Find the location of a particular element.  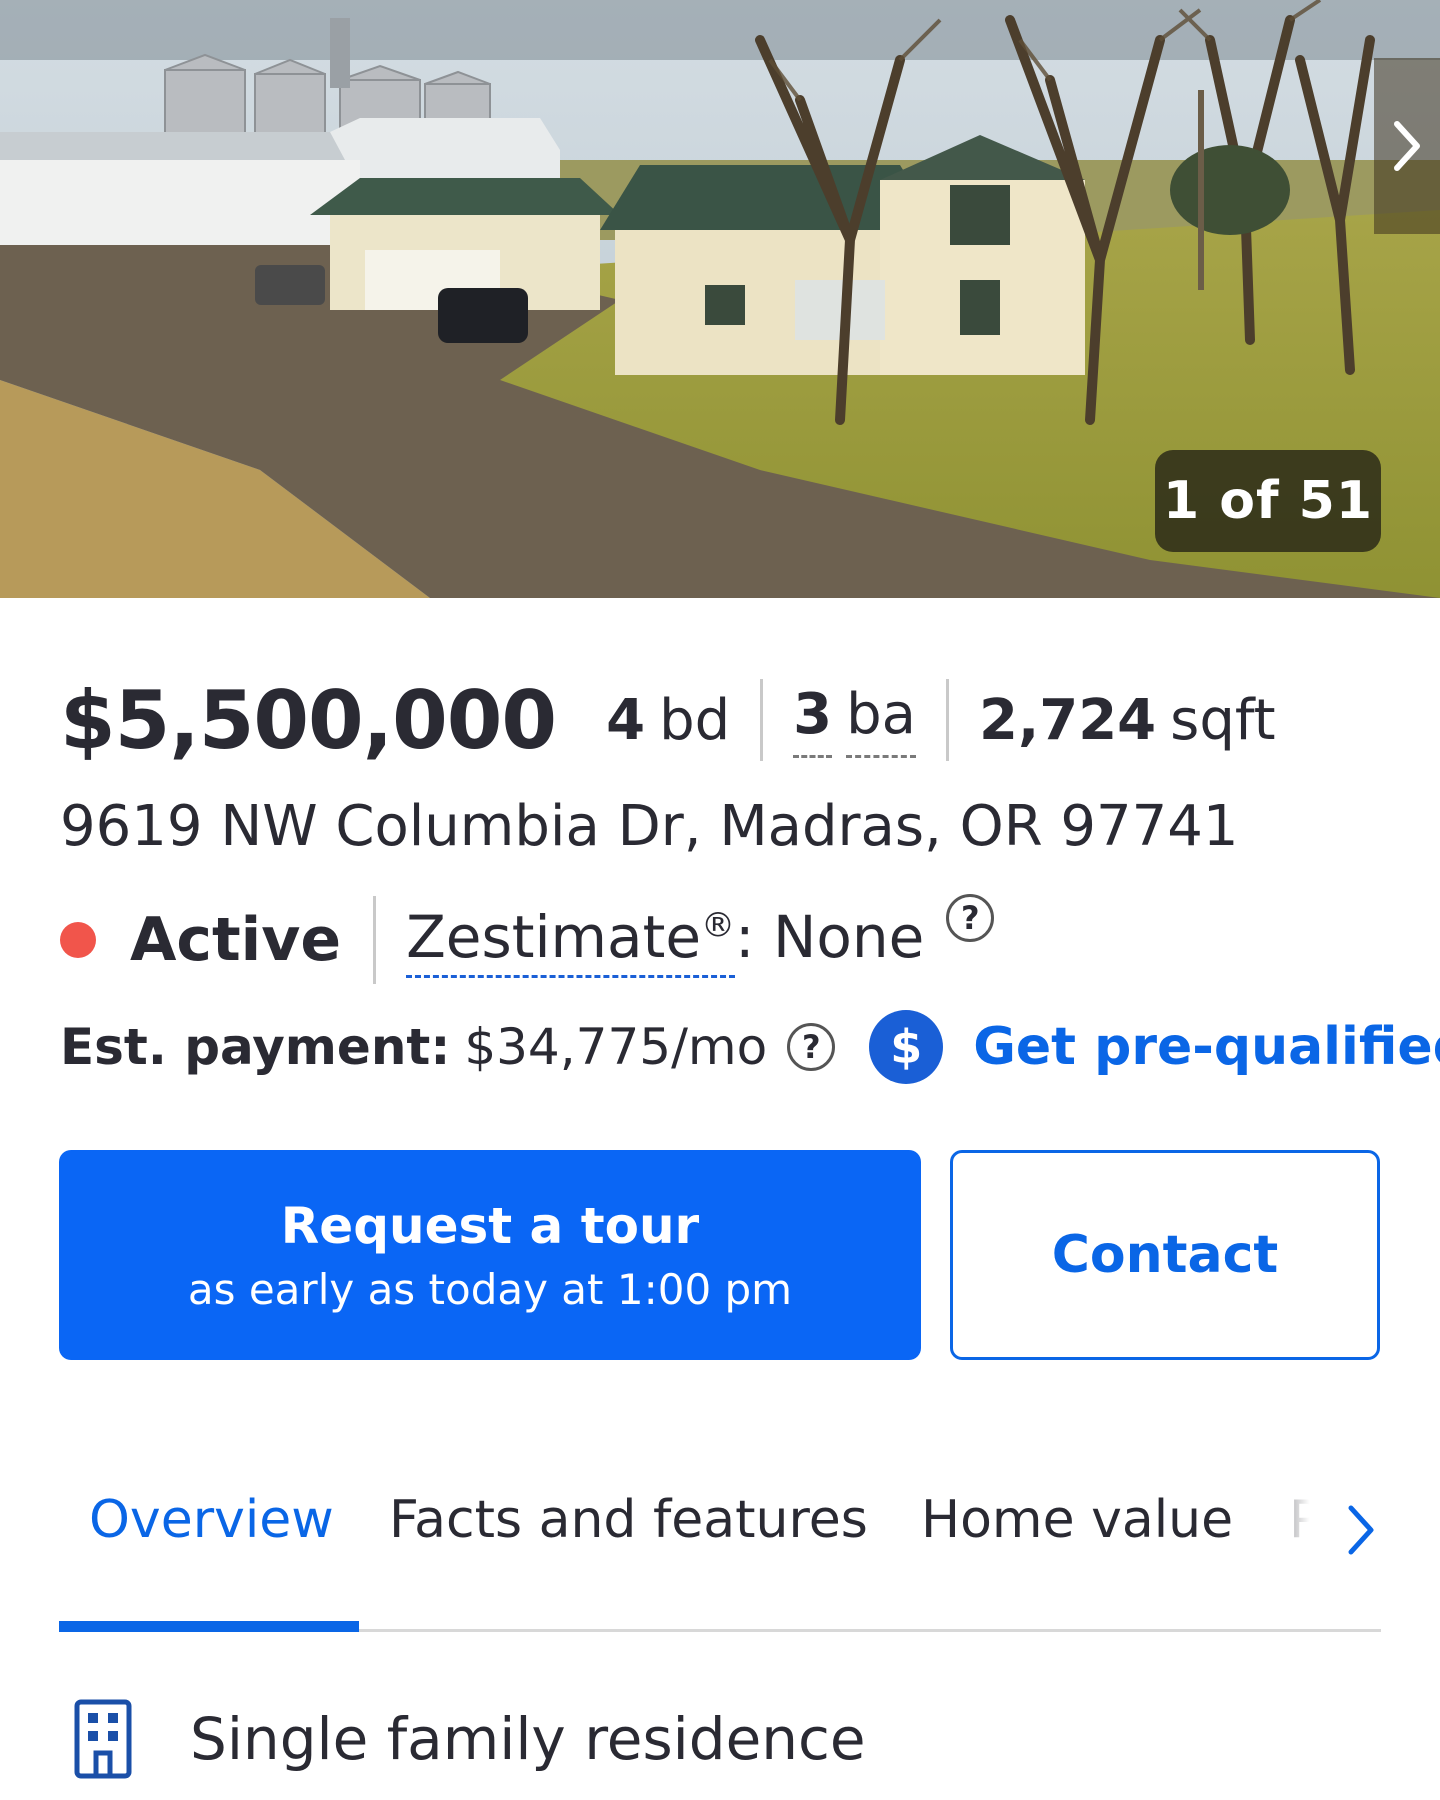

photo-counter: 1 of 51 is located at coordinates (1268, 501).